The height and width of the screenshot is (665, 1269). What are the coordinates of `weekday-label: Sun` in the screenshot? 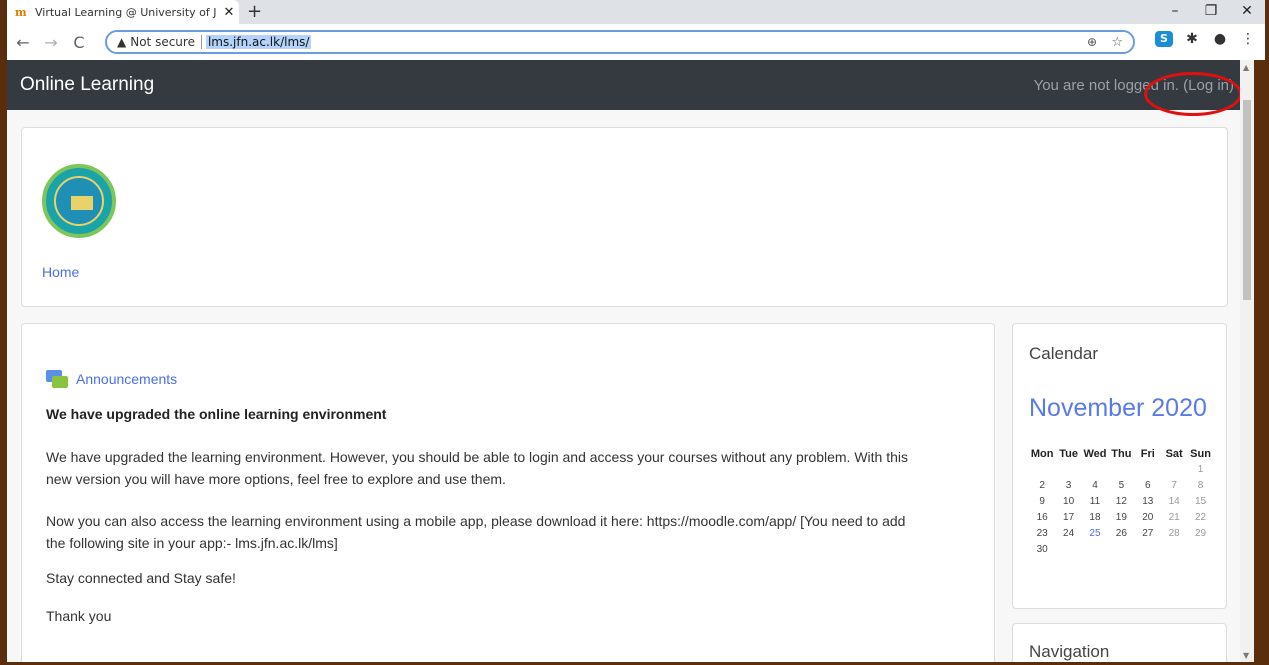 It's located at (1200, 454).